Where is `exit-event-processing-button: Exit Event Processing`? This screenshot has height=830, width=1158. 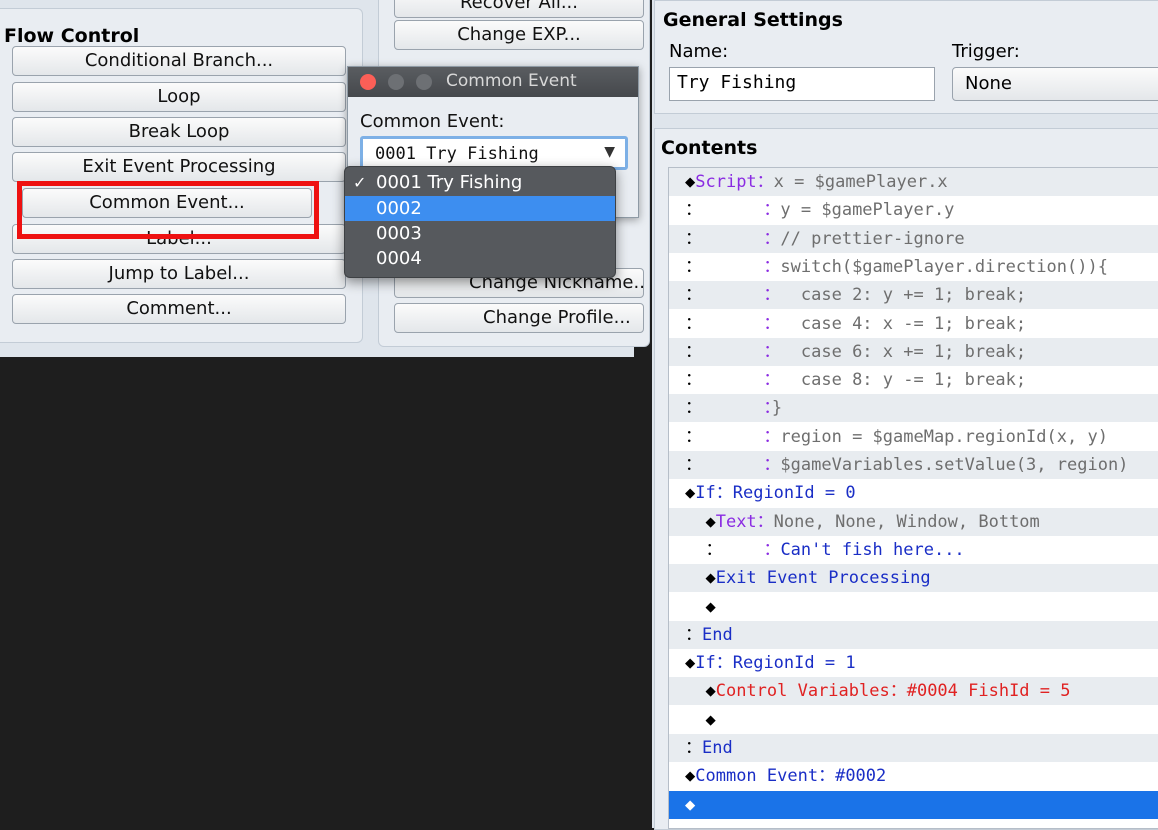
exit-event-processing-button: Exit Event Processing is located at coordinates (179, 167).